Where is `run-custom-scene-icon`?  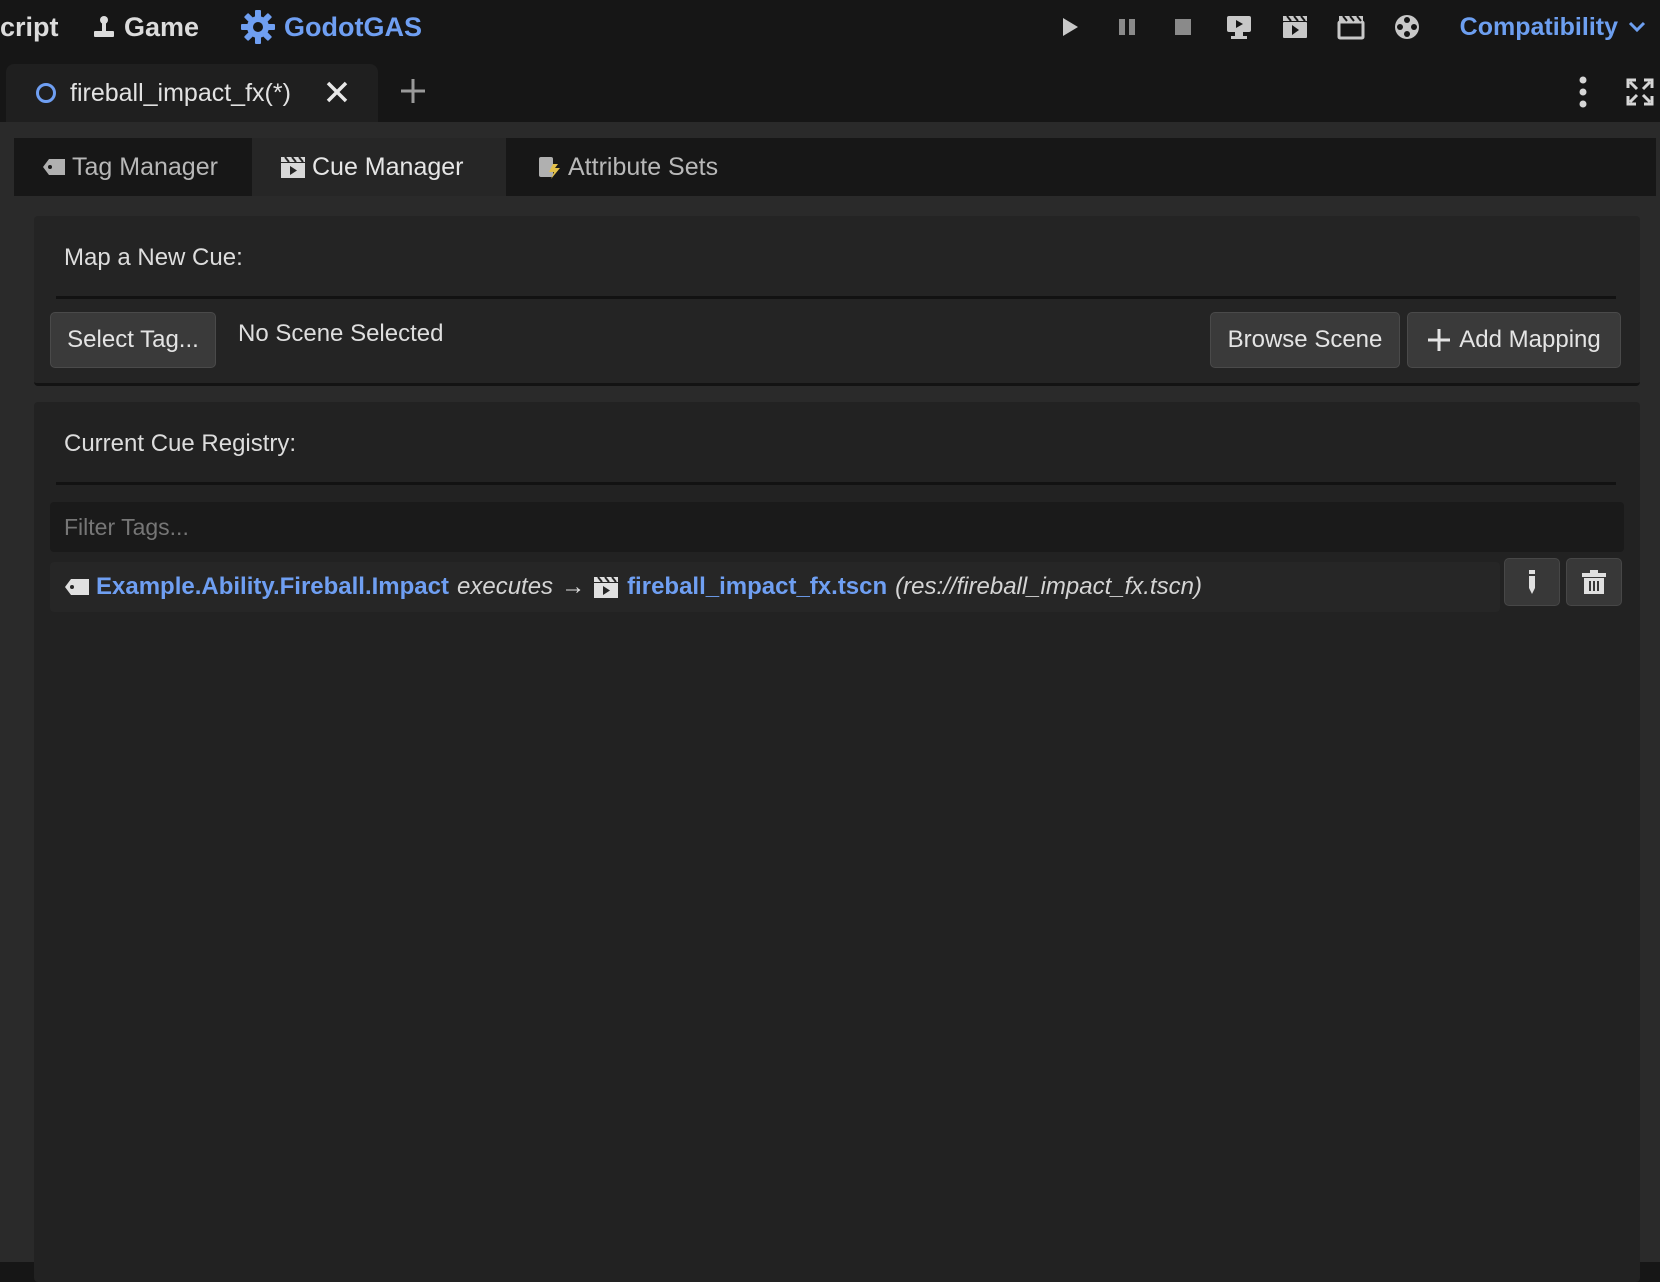
run-custom-scene-icon is located at coordinates (1351, 27).